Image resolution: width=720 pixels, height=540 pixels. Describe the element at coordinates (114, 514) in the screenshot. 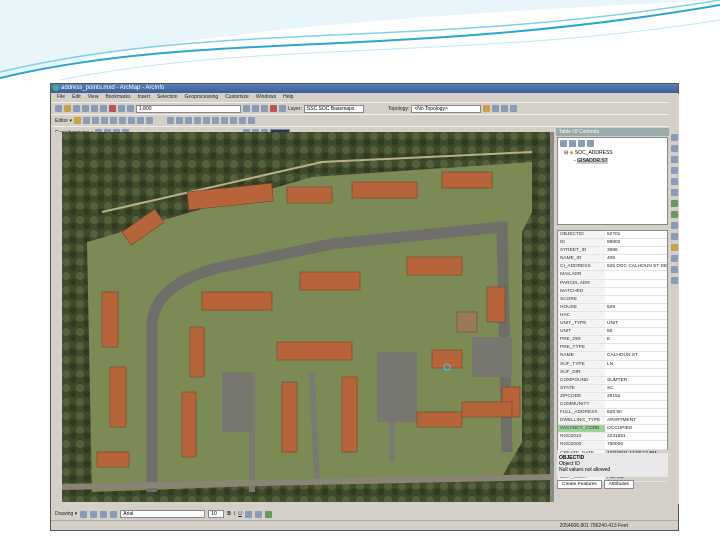

I see `text-icon` at that location.